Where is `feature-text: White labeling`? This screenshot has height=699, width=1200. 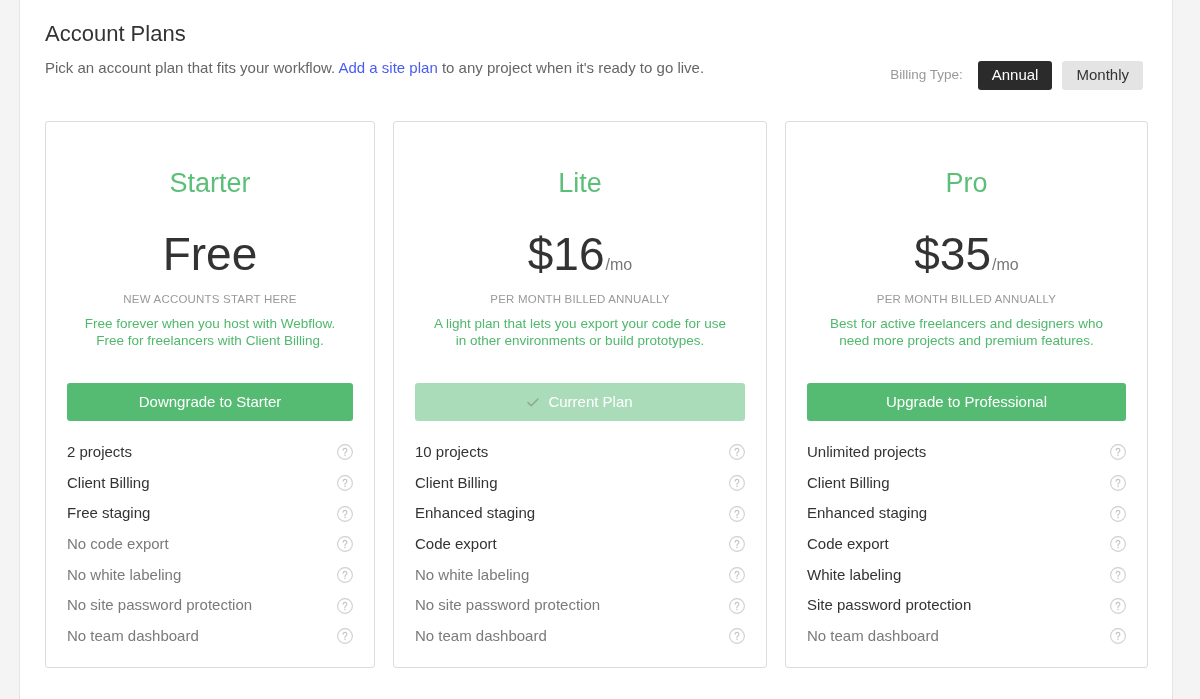 feature-text: White labeling is located at coordinates (854, 574).